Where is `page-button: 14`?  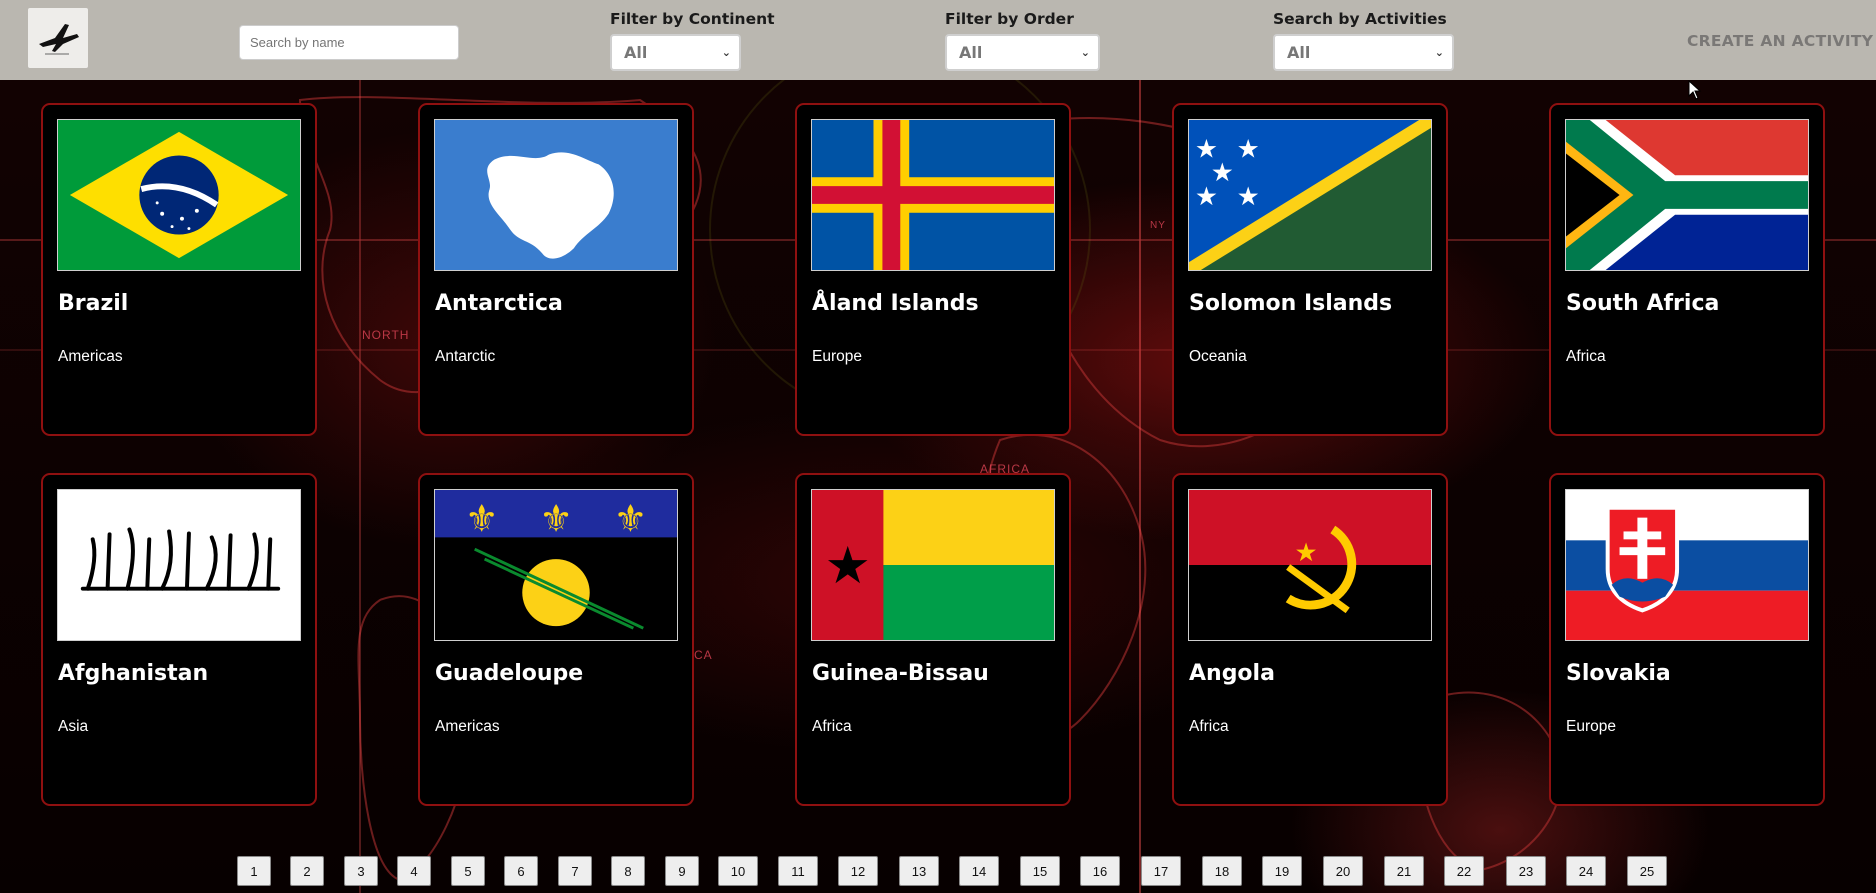 page-button: 14 is located at coordinates (979, 871).